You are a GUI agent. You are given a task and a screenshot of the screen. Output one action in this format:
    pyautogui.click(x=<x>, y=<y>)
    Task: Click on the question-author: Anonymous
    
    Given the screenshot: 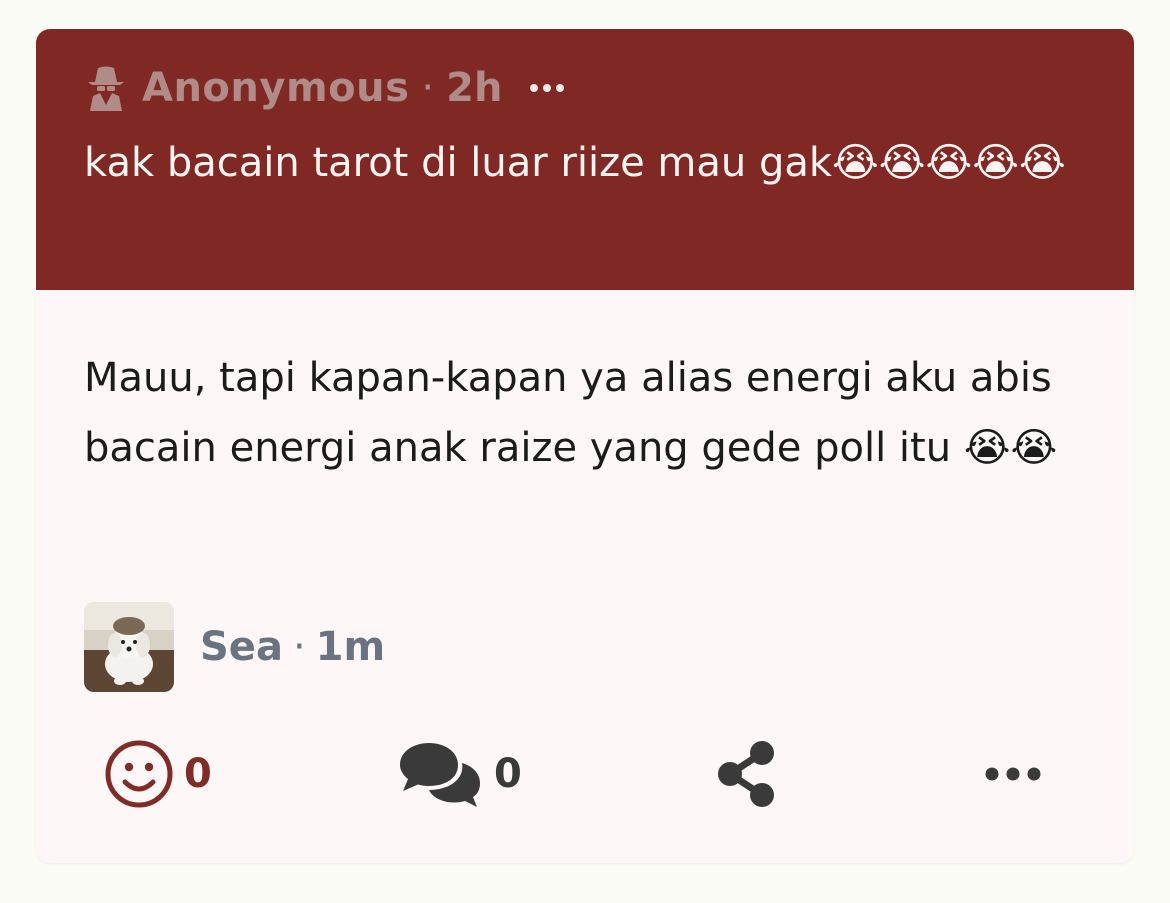 What is the action you would take?
    pyautogui.click(x=276, y=88)
    